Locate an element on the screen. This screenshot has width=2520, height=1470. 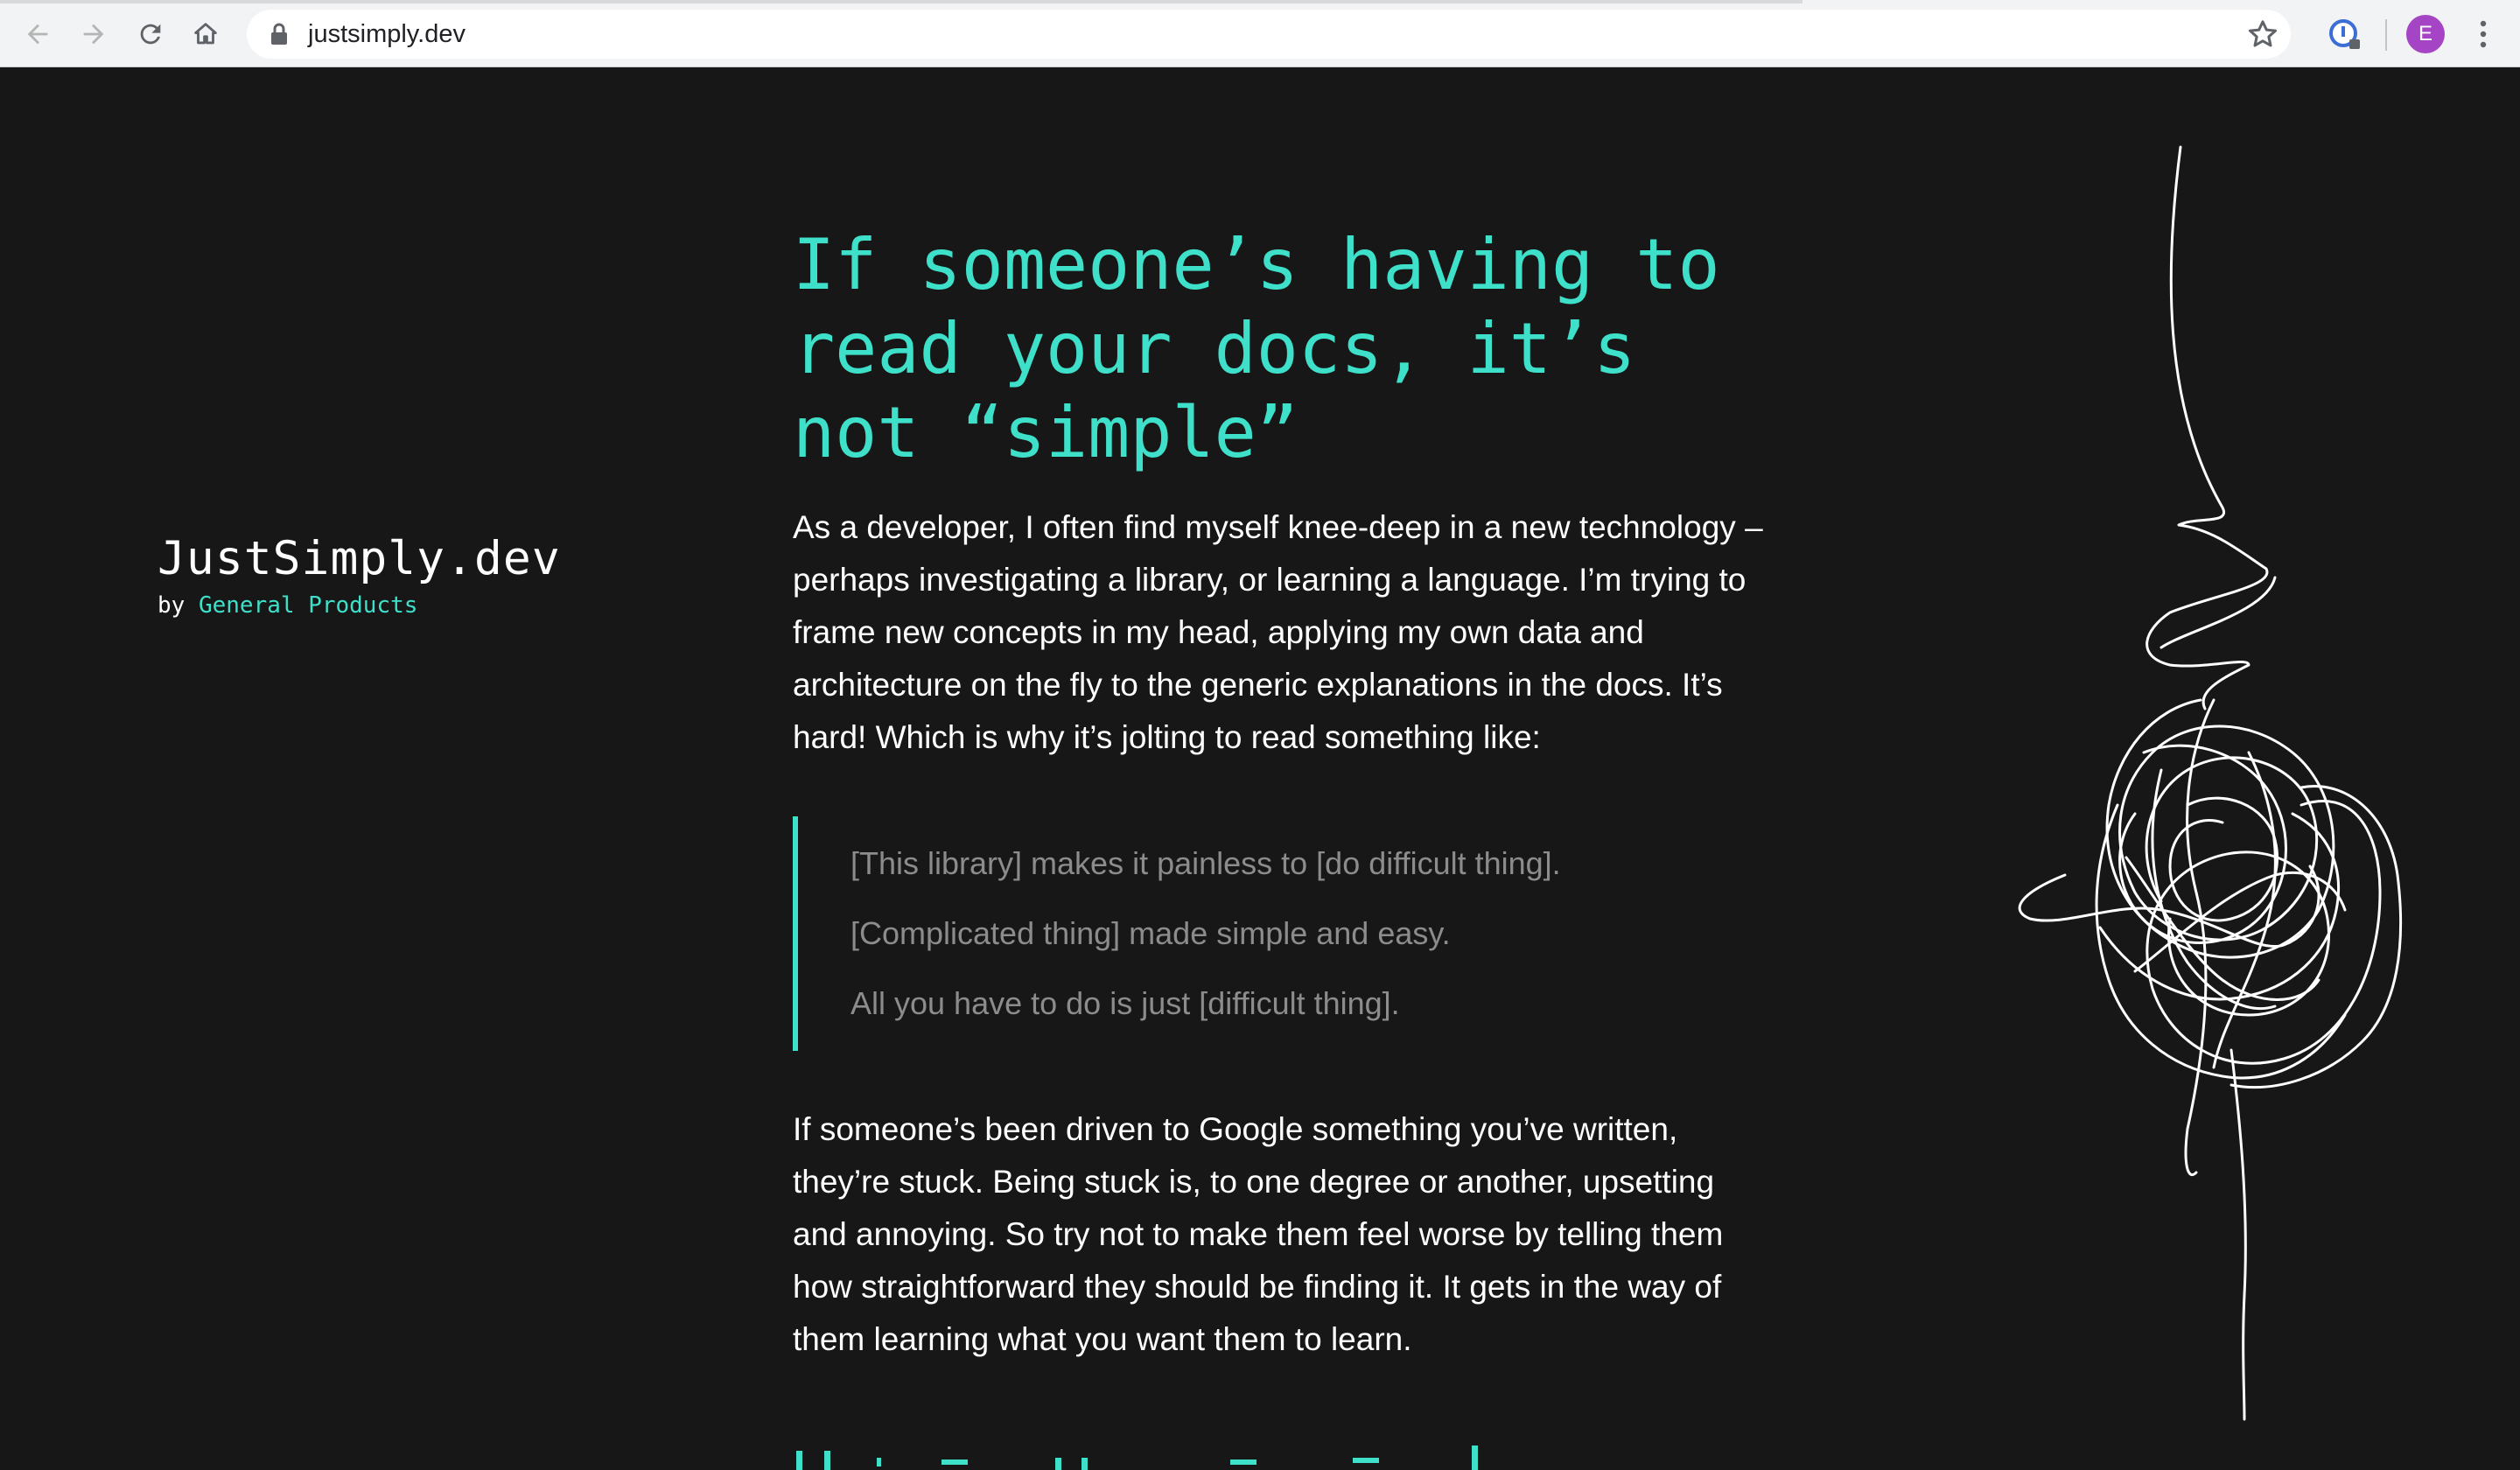
tab-strip-edge is located at coordinates (901, 2).